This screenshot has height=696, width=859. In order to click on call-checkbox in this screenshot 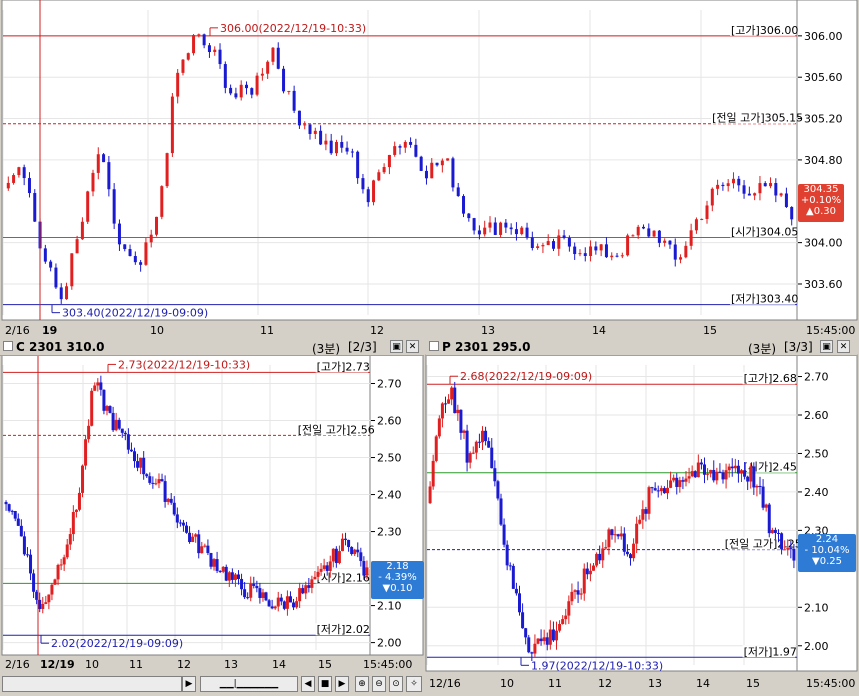, I will do `click(8, 346)`.